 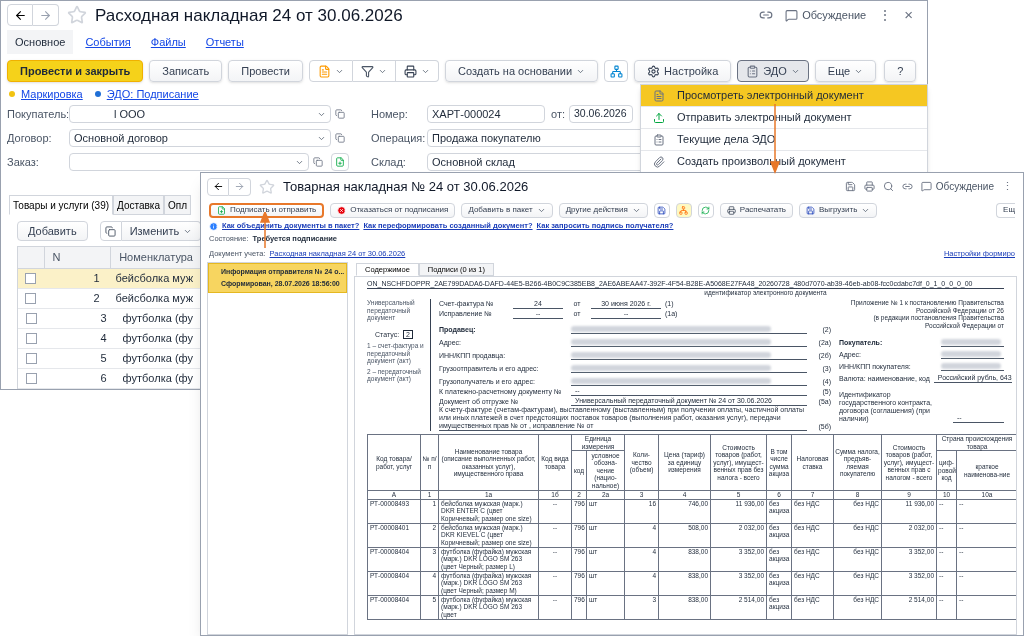 I want to click on field-label: Операция:, so click(x=399, y=138).